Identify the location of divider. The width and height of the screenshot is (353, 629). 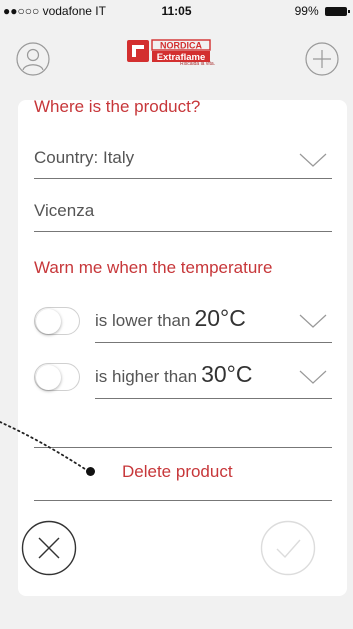
(183, 500).